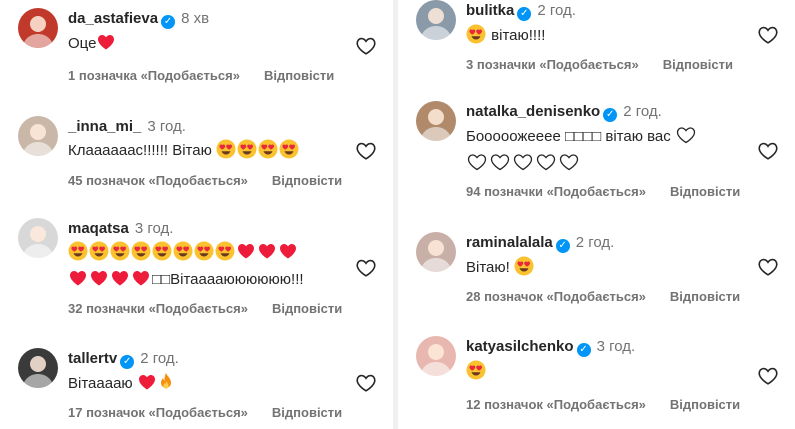  I want to click on username-link: _inna_mi_, so click(104, 126).